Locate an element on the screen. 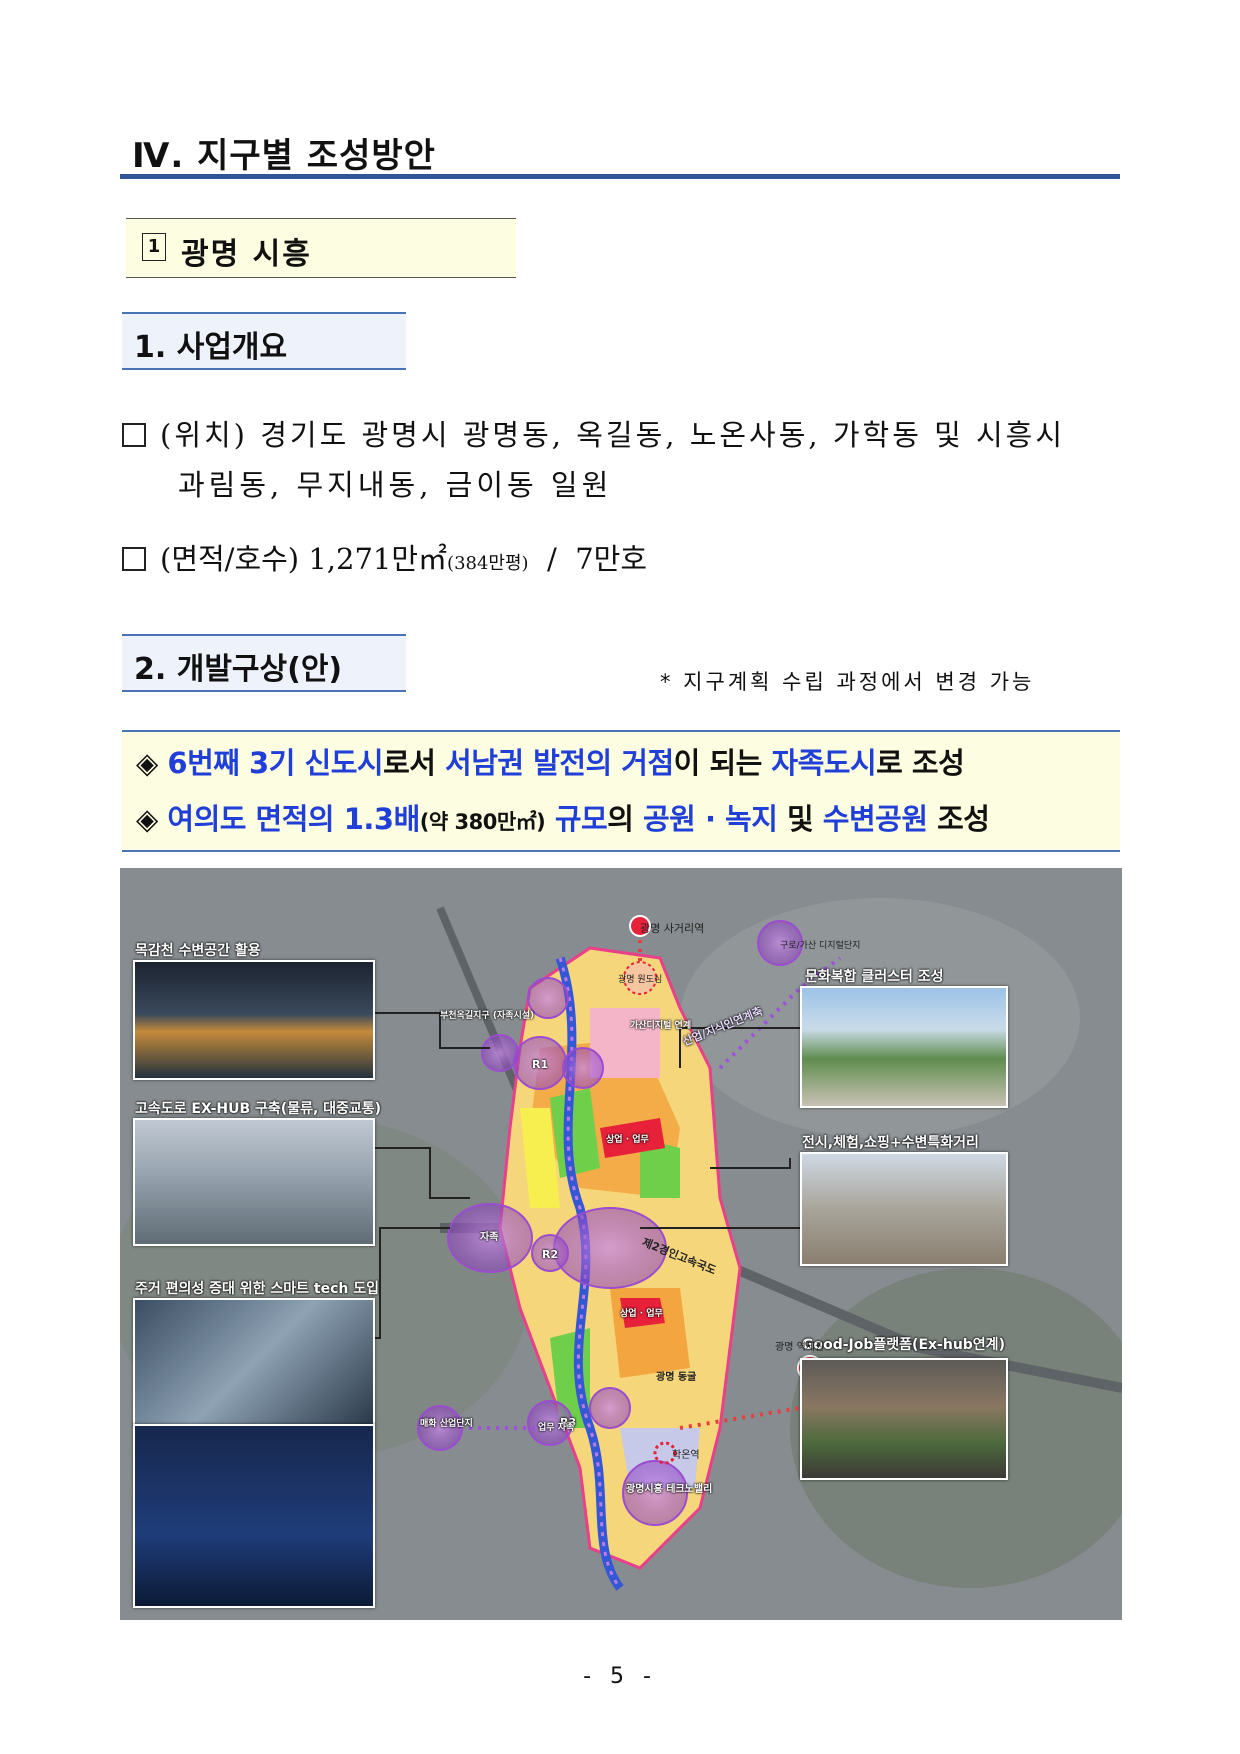 The width and height of the screenshot is (1240, 1754). hl2-part5: 공원 · 녹지 is located at coordinates (710, 819).